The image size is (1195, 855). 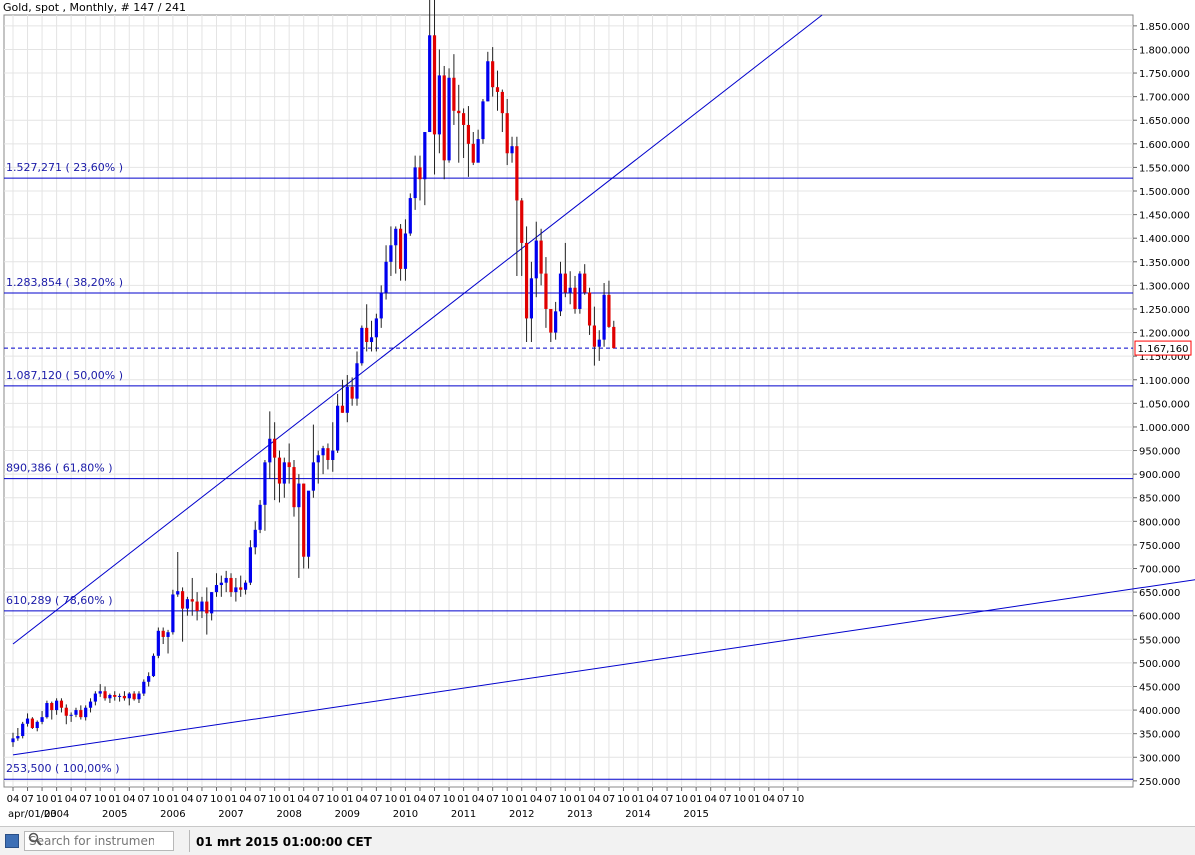 What do you see at coordinates (91, 841) in the screenshot?
I see `search-input` at bounding box center [91, 841].